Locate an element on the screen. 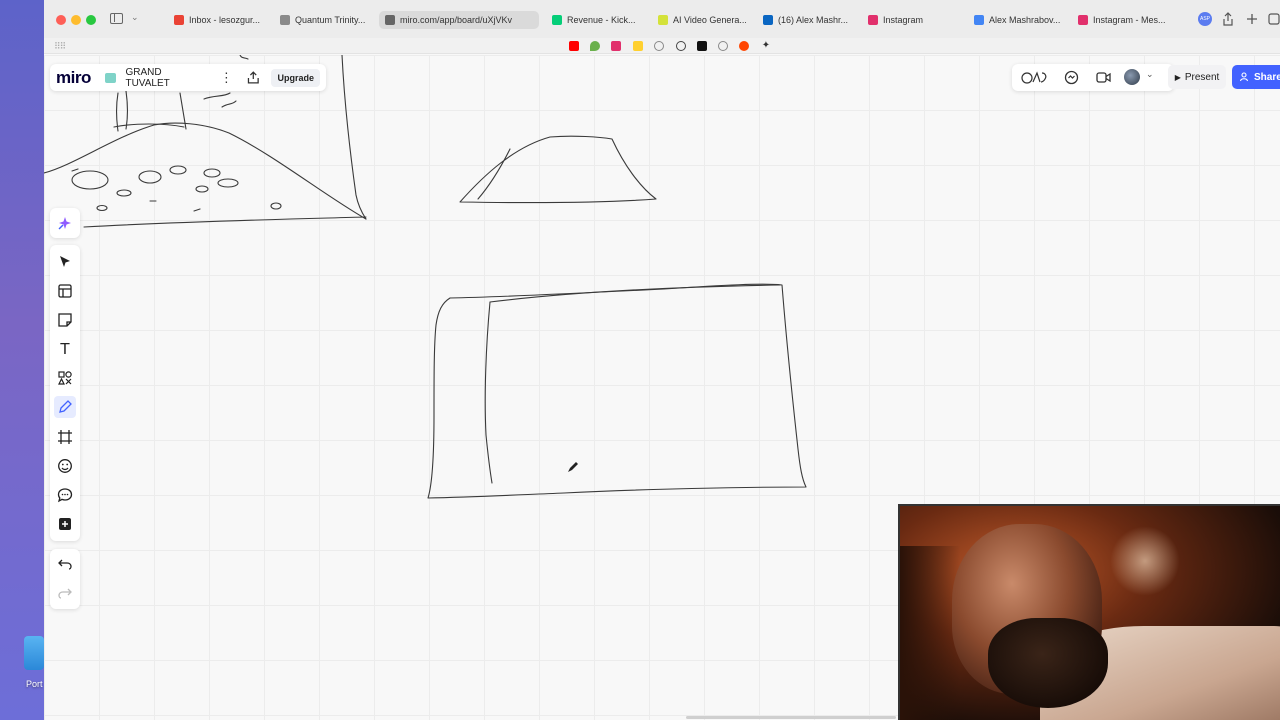 Image resolution: width=1280 pixels, height=720 pixels. ai-video-icon is located at coordinates (663, 20).